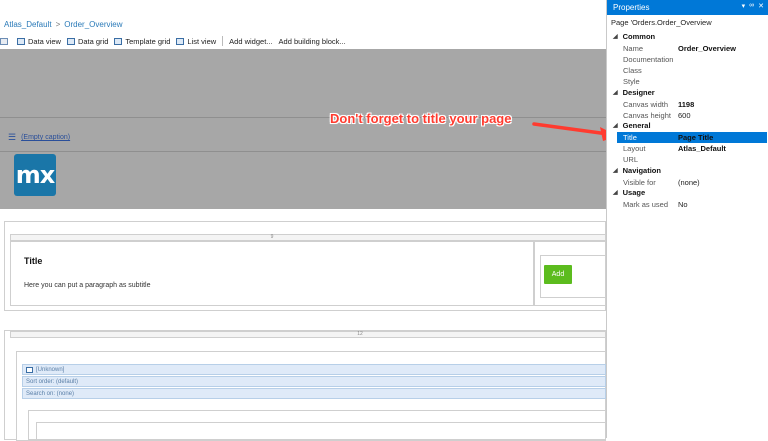  Describe the element at coordinates (647, 115) in the screenshot. I see `property-label: Canvas height` at that location.